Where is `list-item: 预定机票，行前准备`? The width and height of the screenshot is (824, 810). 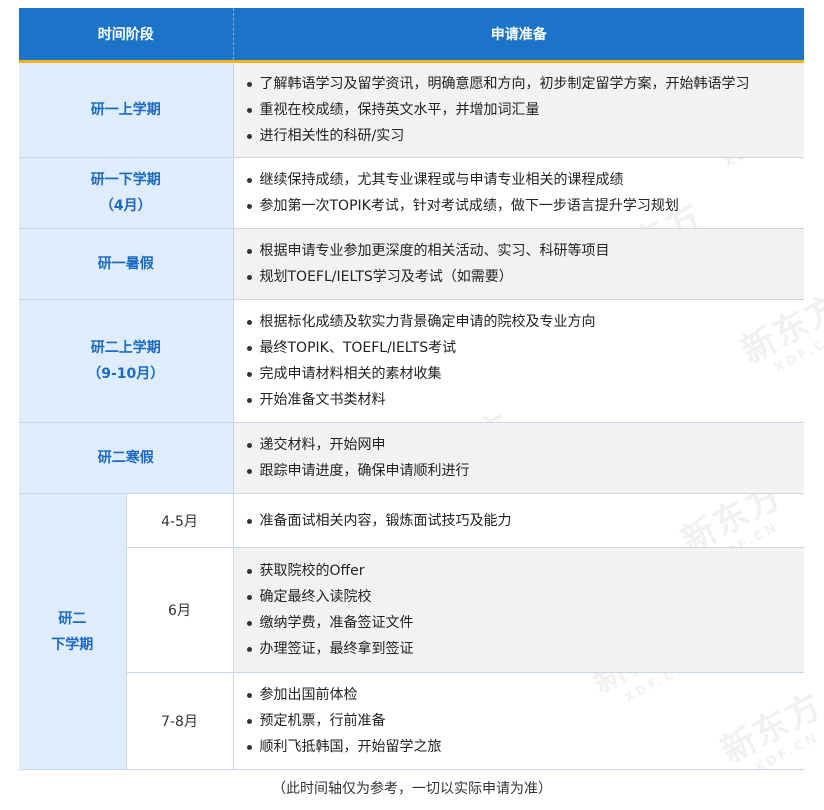
list-item: 预定机票，行前准备 is located at coordinates (524, 721).